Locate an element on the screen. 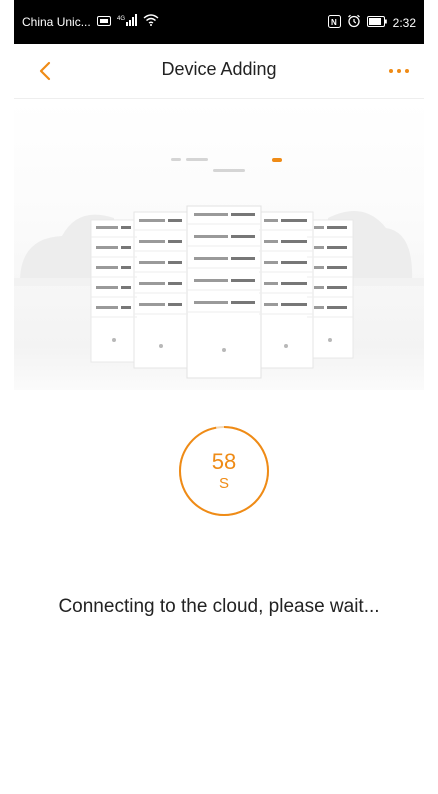  alarm-icon is located at coordinates (354, 22).